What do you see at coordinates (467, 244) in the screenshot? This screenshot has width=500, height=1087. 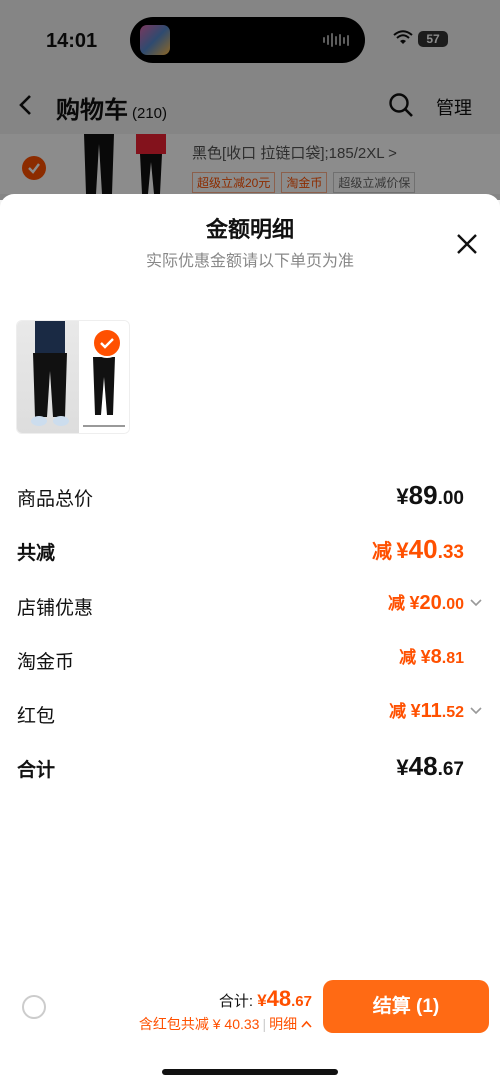 I see `close-icon` at bounding box center [467, 244].